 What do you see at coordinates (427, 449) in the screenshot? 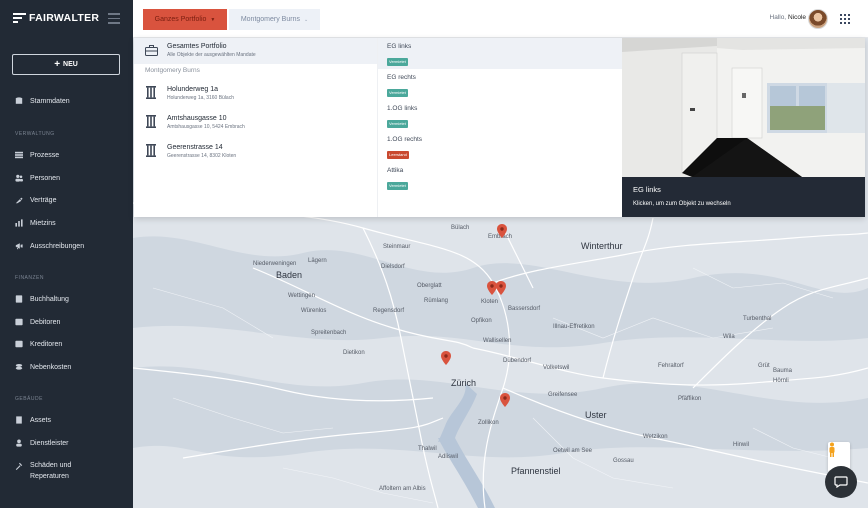
I see `map-label-thalwil: Thalwil` at bounding box center [427, 449].